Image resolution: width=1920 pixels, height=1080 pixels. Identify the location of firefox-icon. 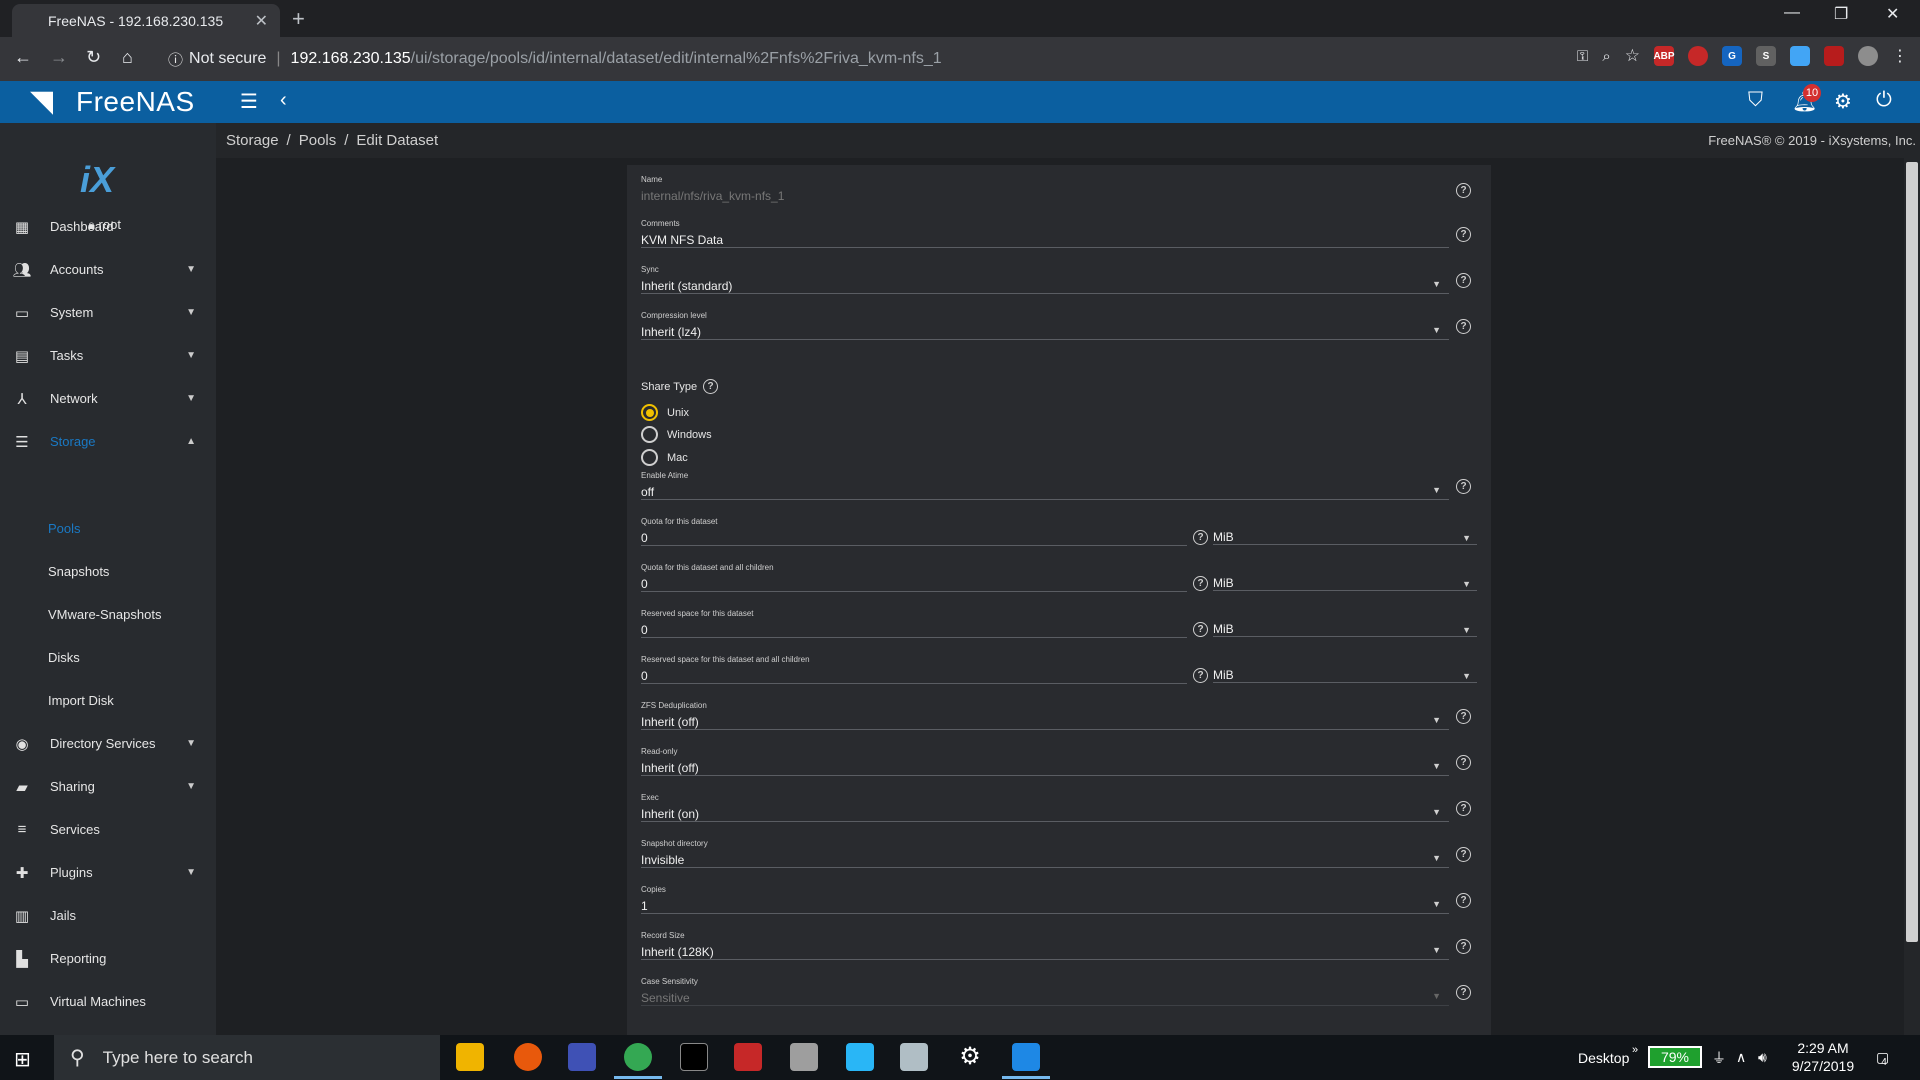
(528, 1057).